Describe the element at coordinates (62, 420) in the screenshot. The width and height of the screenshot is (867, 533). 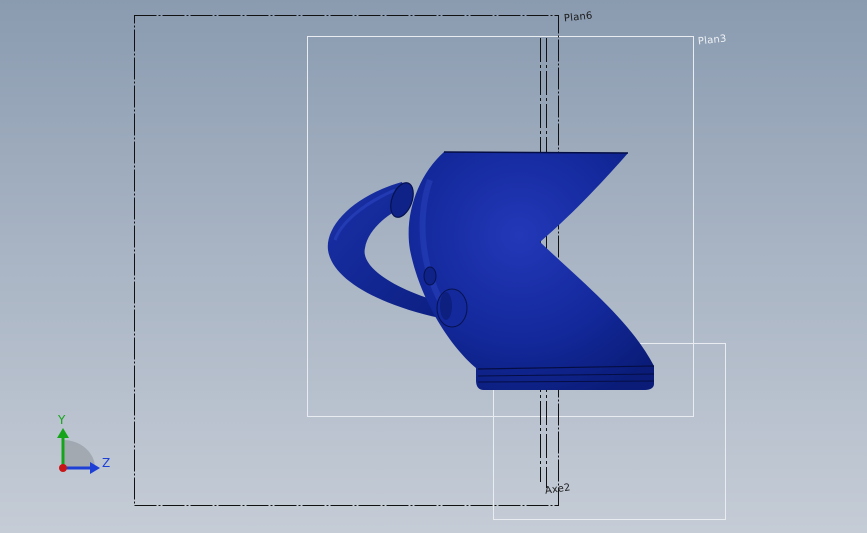
I see `triad-y-label: Y` at that location.